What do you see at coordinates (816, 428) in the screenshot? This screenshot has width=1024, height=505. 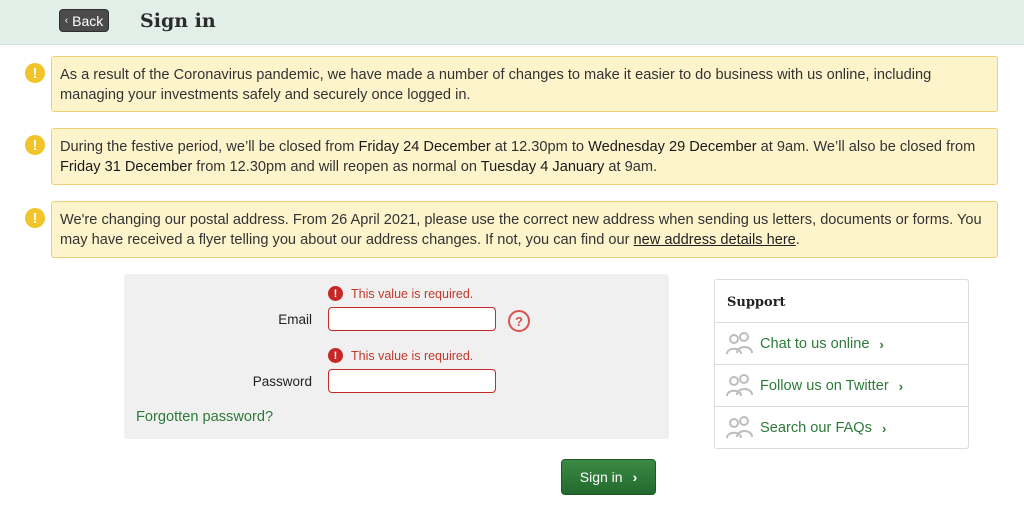 I see `support-item-label: Search our FAQs` at bounding box center [816, 428].